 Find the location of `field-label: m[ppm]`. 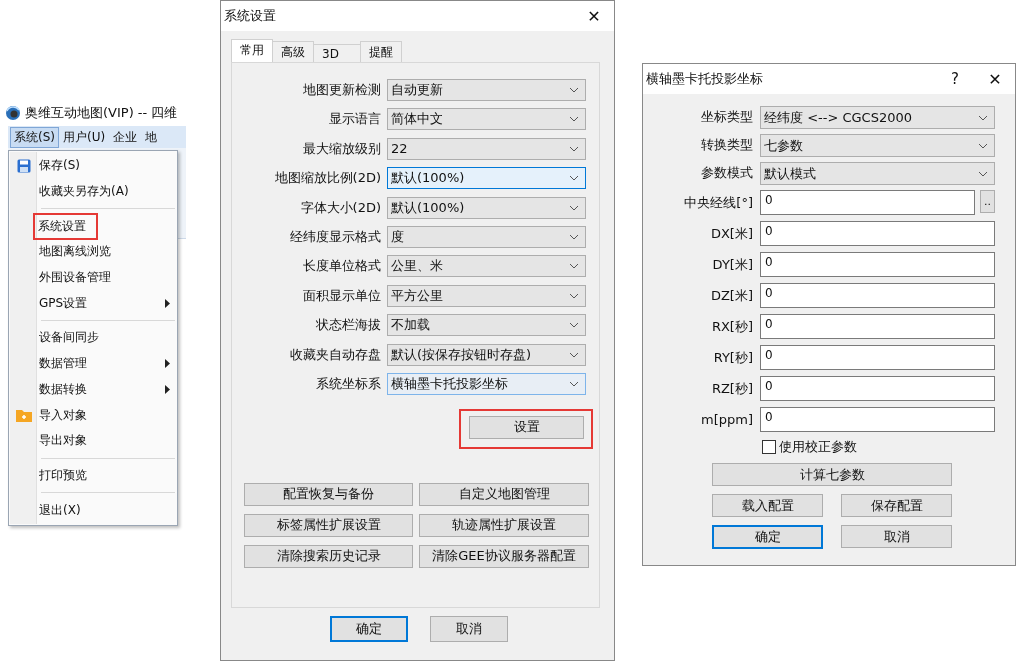

field-label: m[ppm] is located at coordinates (726, 419).